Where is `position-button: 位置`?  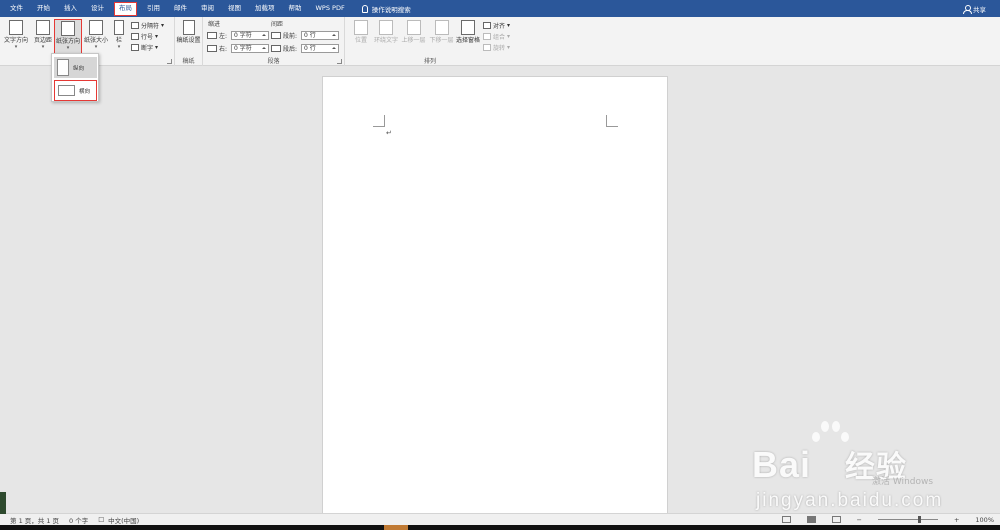
position-button: 位置 is located at coordinates (361, 37).